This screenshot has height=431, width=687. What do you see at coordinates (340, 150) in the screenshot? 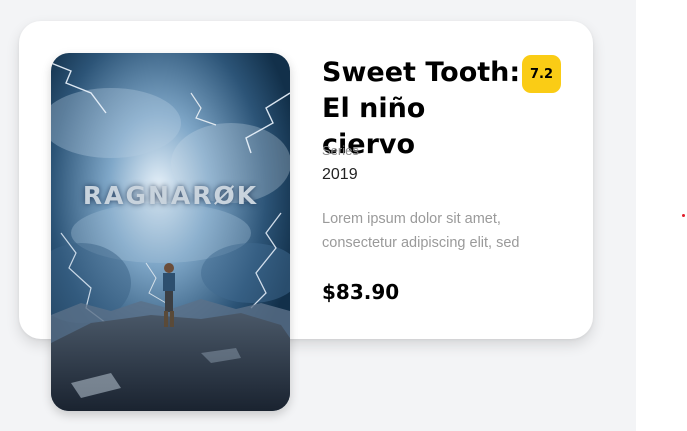
I see `type-label: Series` at bounding box center [340, 150].